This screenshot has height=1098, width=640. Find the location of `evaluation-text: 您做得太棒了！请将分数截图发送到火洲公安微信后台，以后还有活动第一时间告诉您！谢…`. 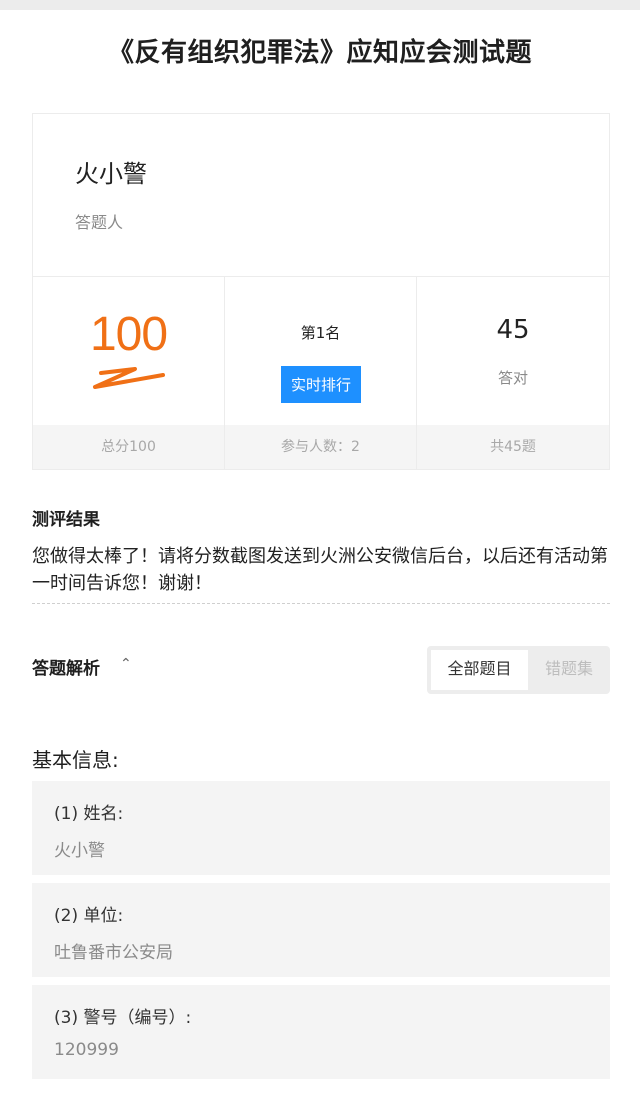

evaluation-text: 您做得太棒了！请将分数截图发送到火洲公安微信后台，以后还有活动第一时间告诉您！谢… is located at coordinates (320, 570).